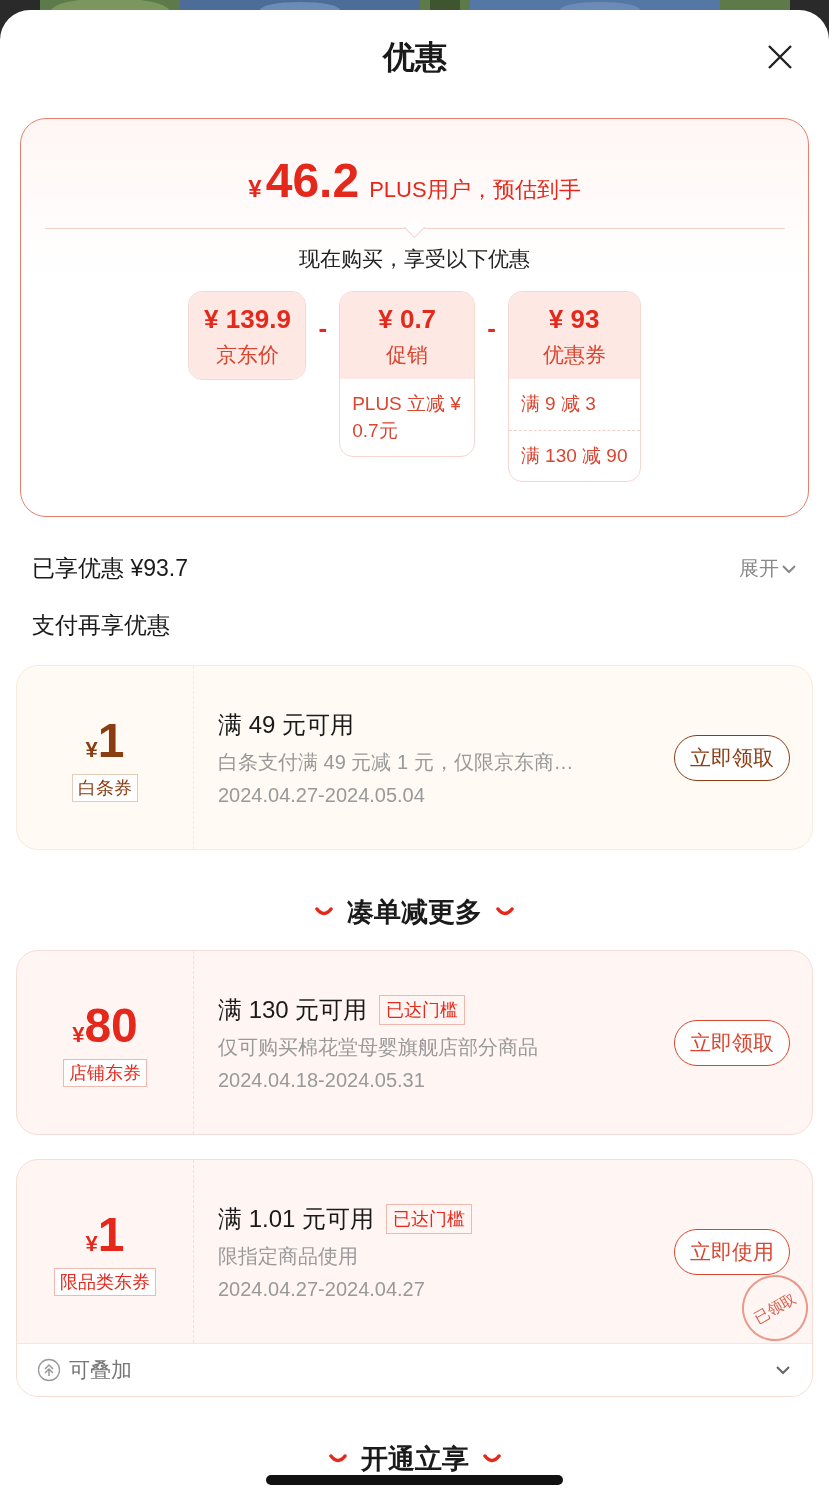 The image size is (829, 1501). Describe the element at coordinates (406, 417) in the screenshot. I see `discount-detail: PLUS 立减 ¥ 0.7元` at that location.